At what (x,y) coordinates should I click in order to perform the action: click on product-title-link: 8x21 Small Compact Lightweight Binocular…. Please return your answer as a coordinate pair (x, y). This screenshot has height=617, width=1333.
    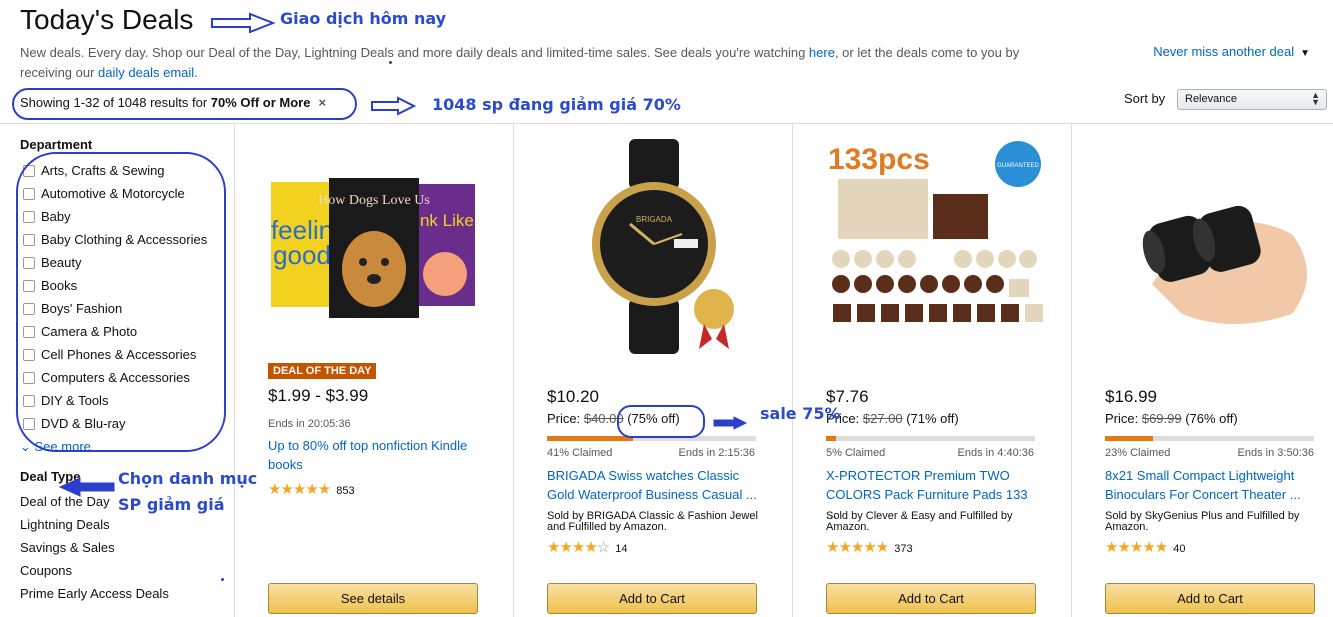
    Looking at the image, I should click on (1211, 485).